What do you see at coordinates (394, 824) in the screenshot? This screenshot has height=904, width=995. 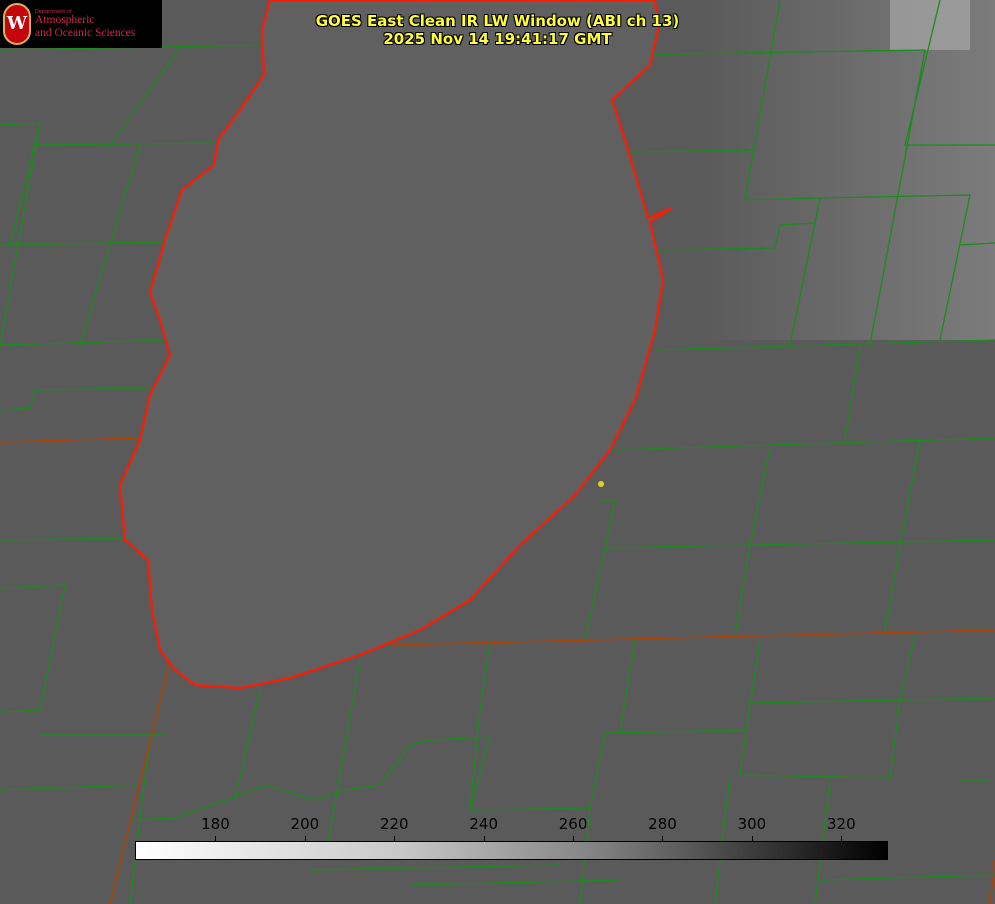 I see `colorbar-tick-label: 220` at bounding box center [394, 824].